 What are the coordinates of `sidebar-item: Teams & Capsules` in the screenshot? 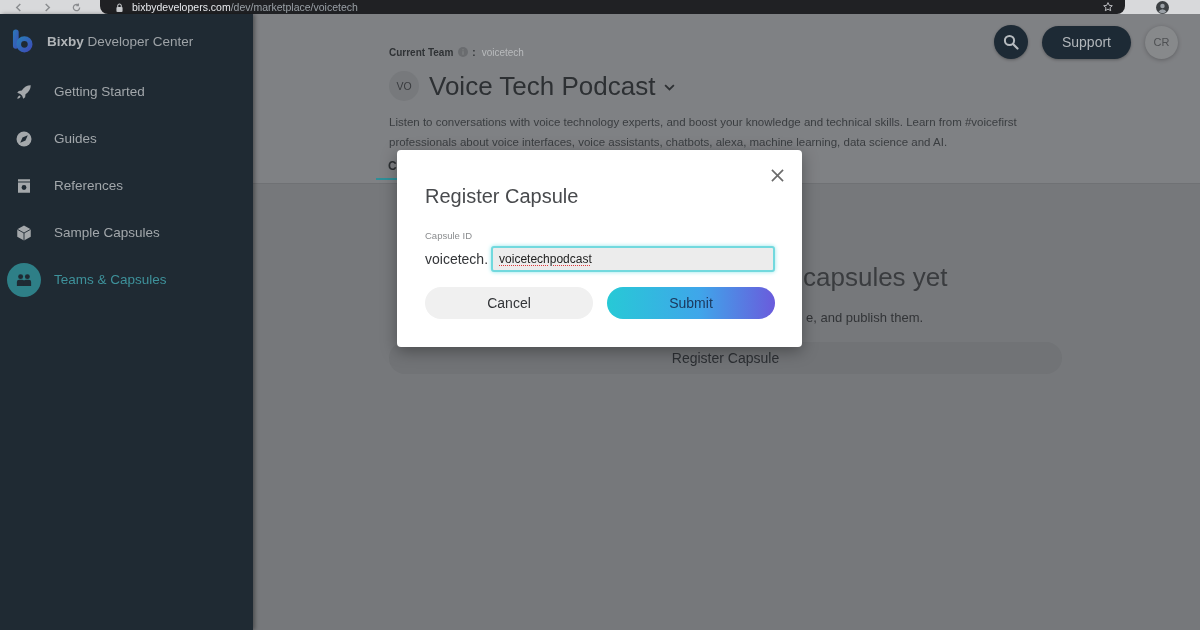 It's located at (126, 279).